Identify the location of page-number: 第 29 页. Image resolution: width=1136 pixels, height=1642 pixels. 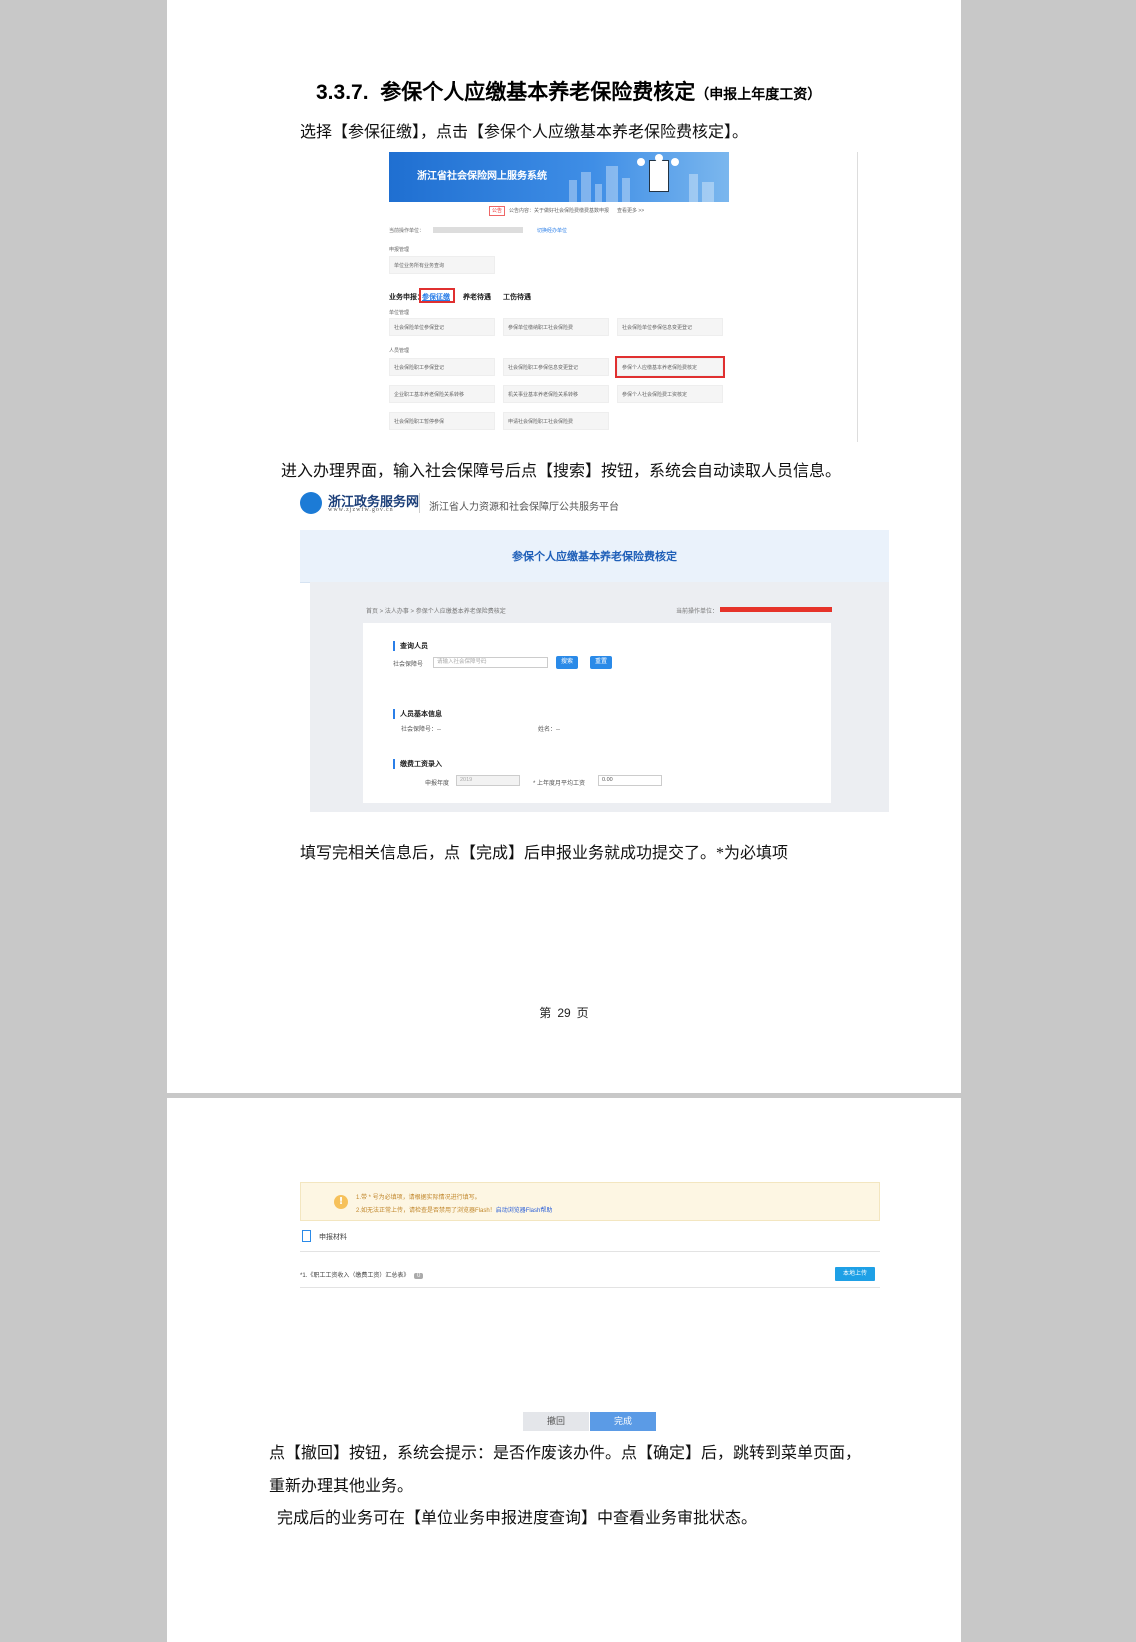
(564, 1013).